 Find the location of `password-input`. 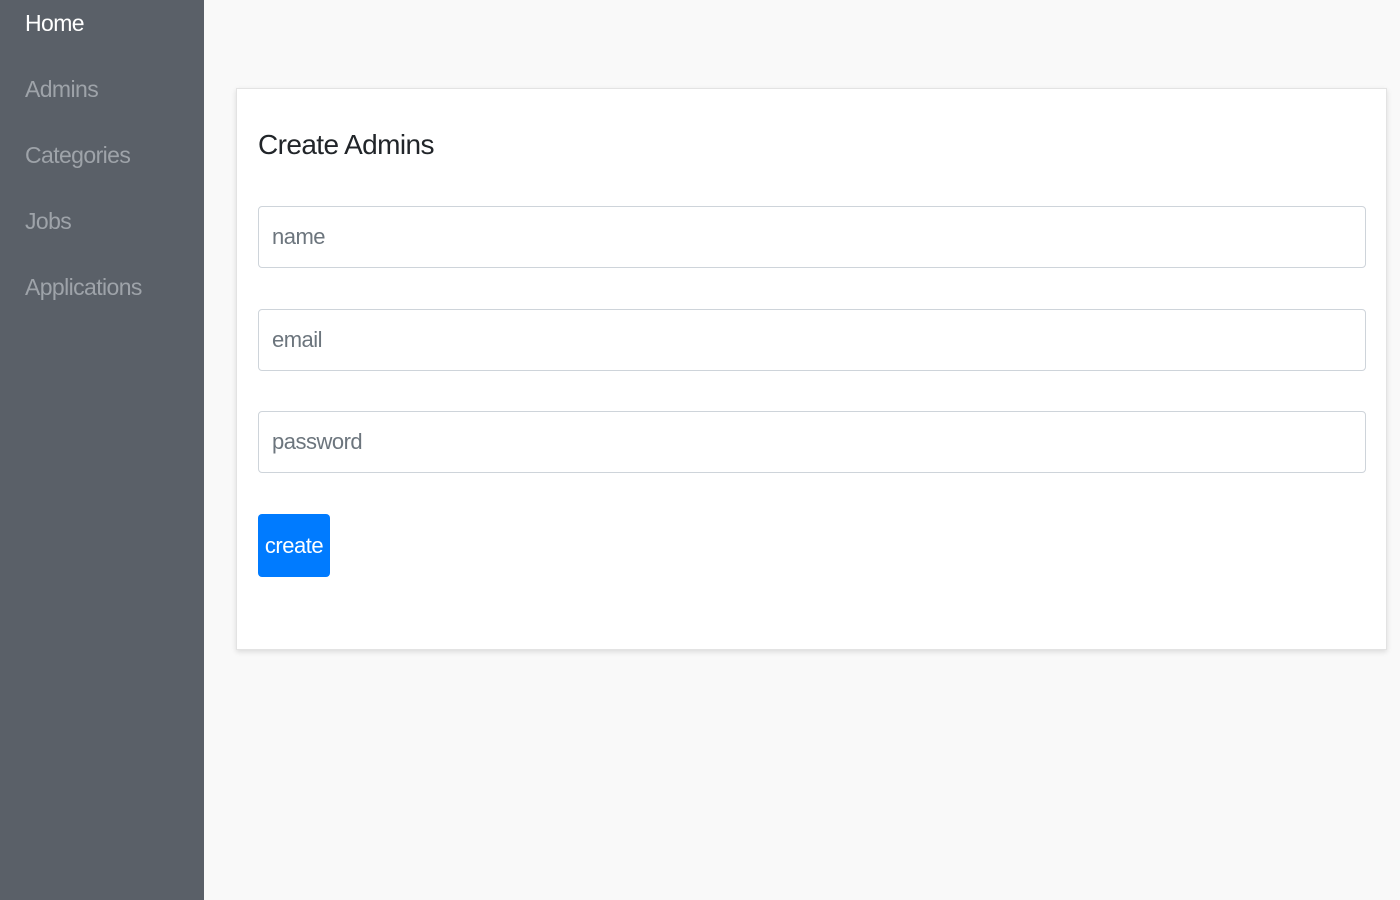

password-input is located at coordinates (812, 442).